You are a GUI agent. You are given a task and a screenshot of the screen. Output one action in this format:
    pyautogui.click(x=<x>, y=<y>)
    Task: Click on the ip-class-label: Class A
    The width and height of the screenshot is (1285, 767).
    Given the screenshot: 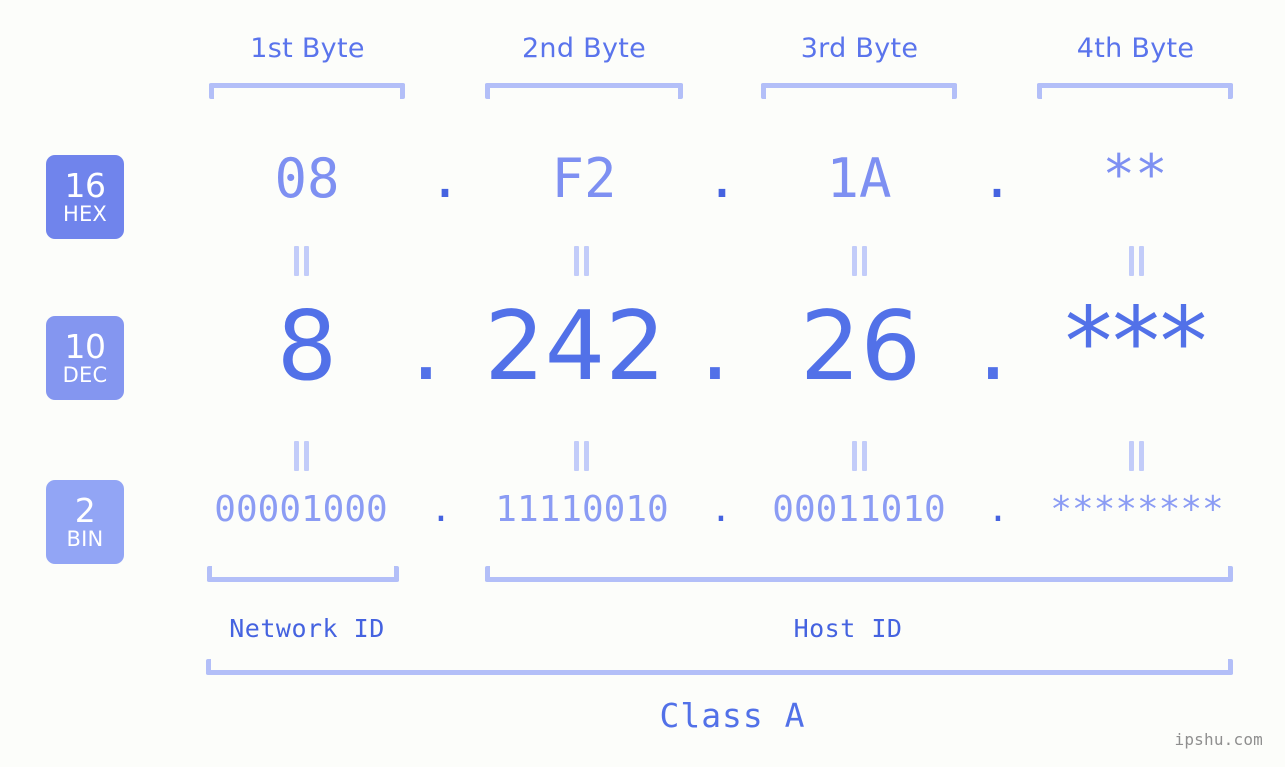 What is the action you would take?
    pyautogui.click(x=732, y=715)
    